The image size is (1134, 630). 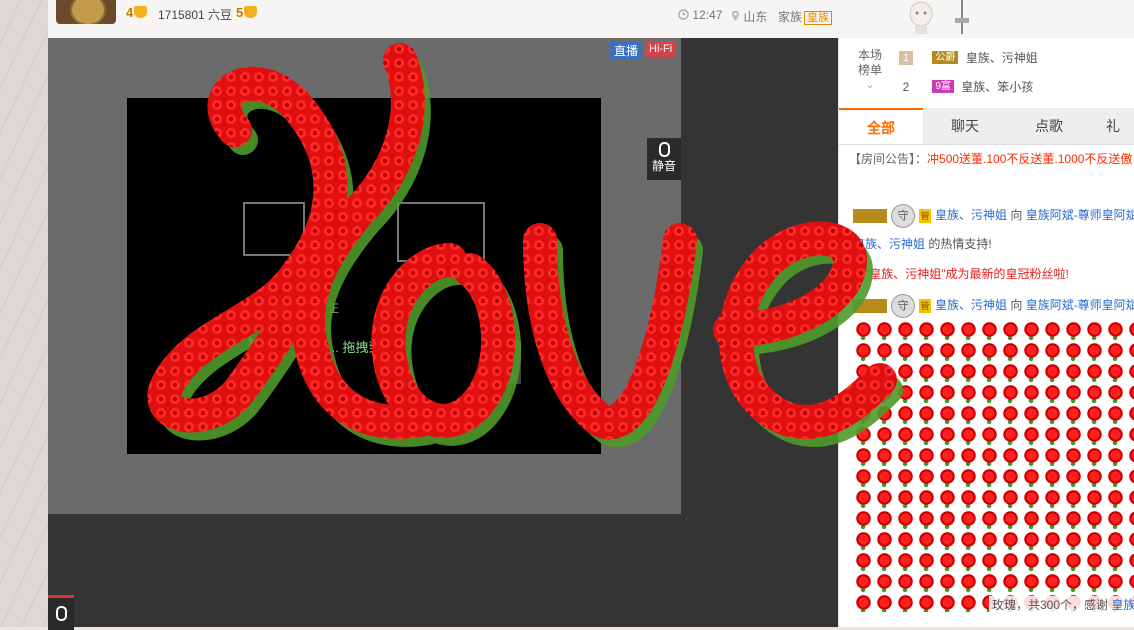 What do you see at coordinates (1030, 159) in the screenshot?
I see `notice-text: 冲500送董.100不反送董.1000不反送傲` at bounding box center [1030, 159].